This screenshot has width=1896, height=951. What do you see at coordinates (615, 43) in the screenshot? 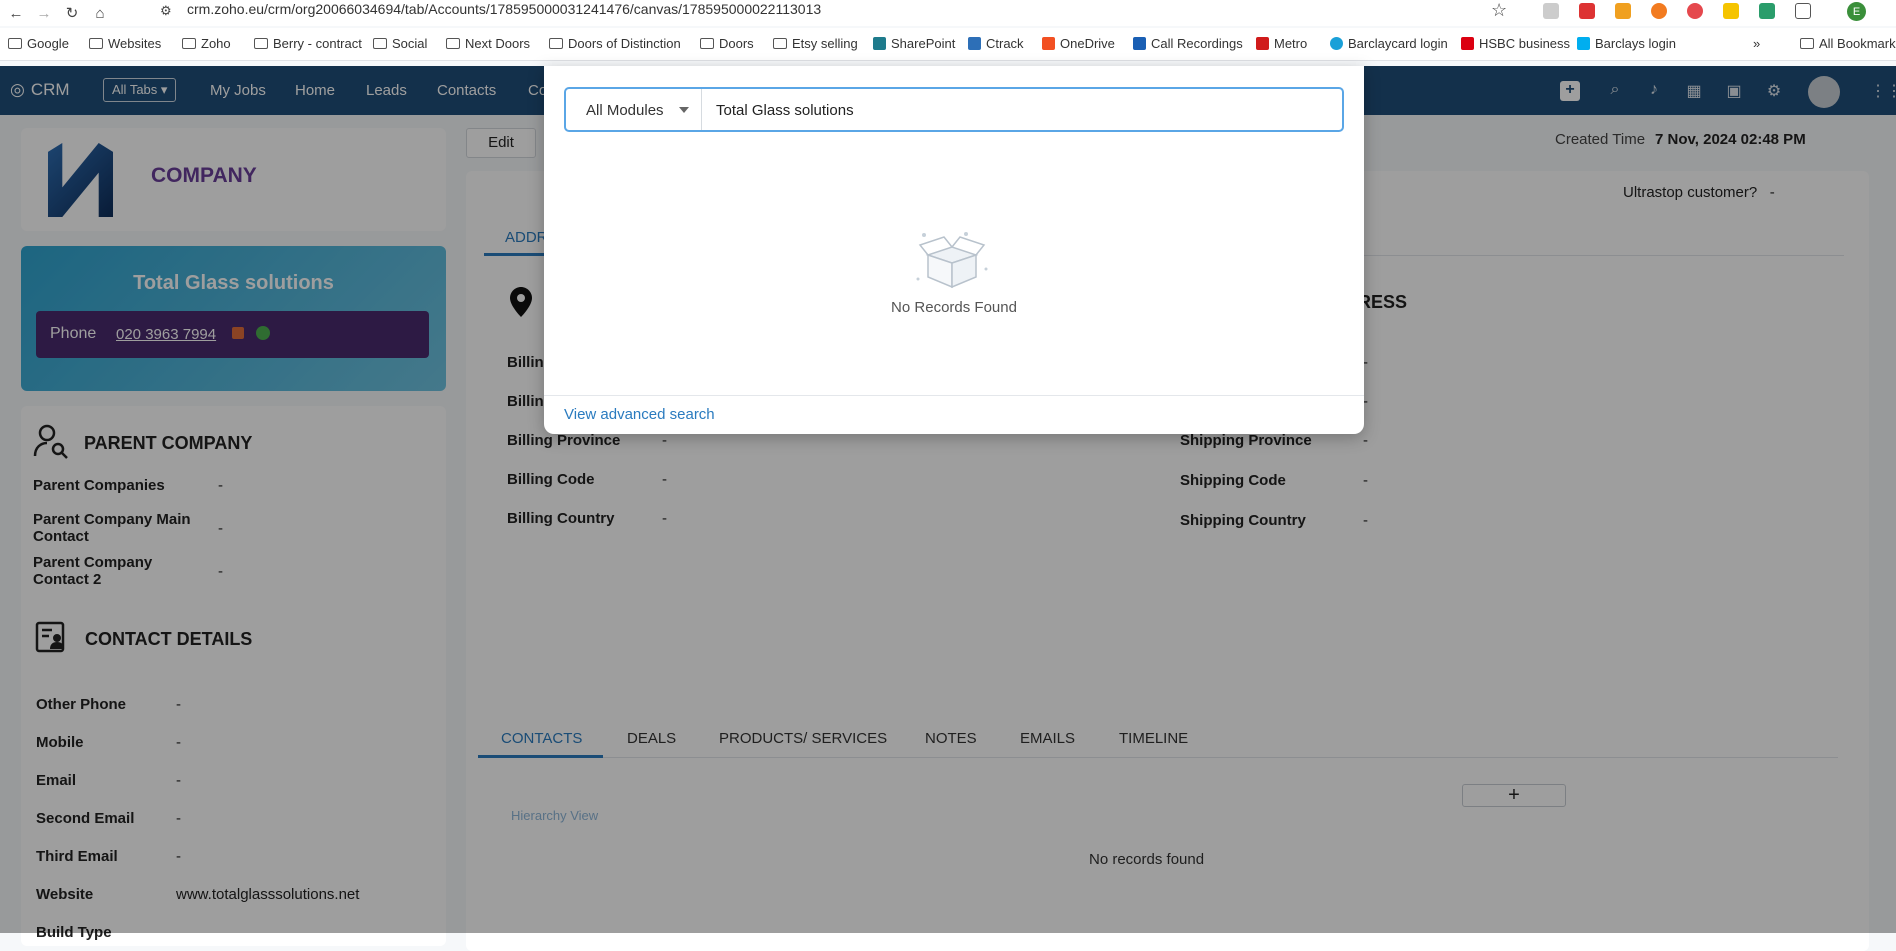
I see `bookmark: Doors of Distinction` at bounding box center [615, 43].